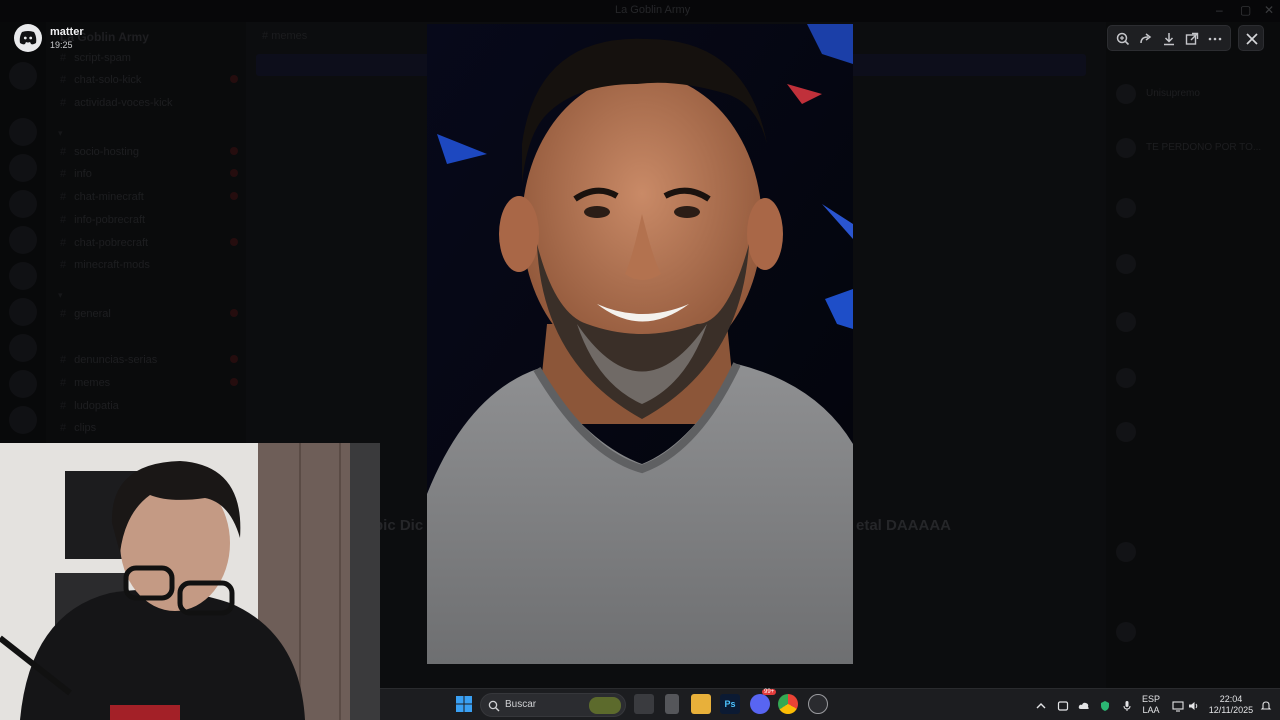 Image resolution: width=1280 pixels, height=720 pixels. I want to click on open-external-icon, so click(1192, 39).